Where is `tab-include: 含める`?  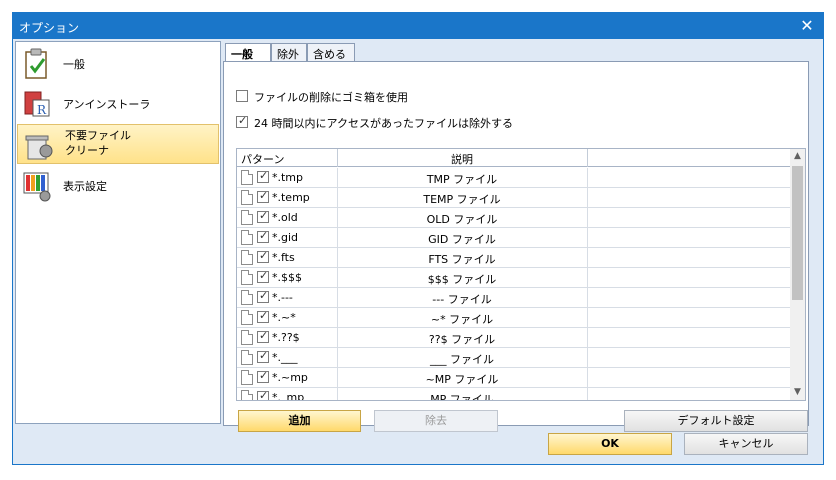 tab-include: 含める is located at coordinates (331, 52).